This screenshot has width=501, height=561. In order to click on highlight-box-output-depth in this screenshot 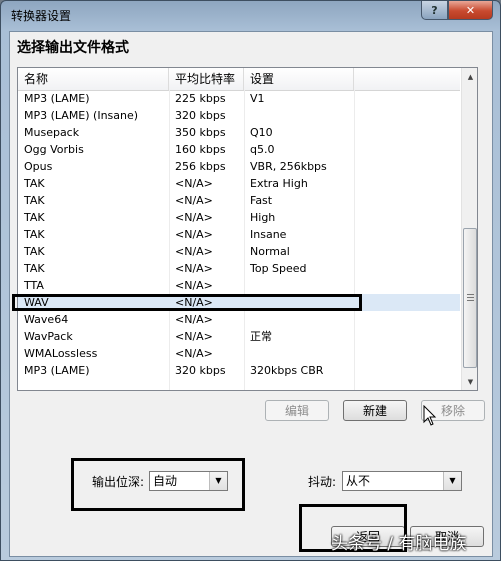, I will do `click(158, 484)`.